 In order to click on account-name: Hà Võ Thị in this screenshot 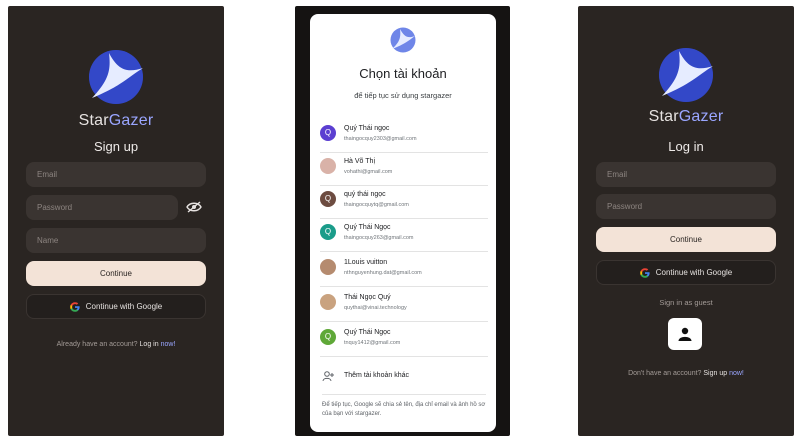, I will do `click(359, 161)`.